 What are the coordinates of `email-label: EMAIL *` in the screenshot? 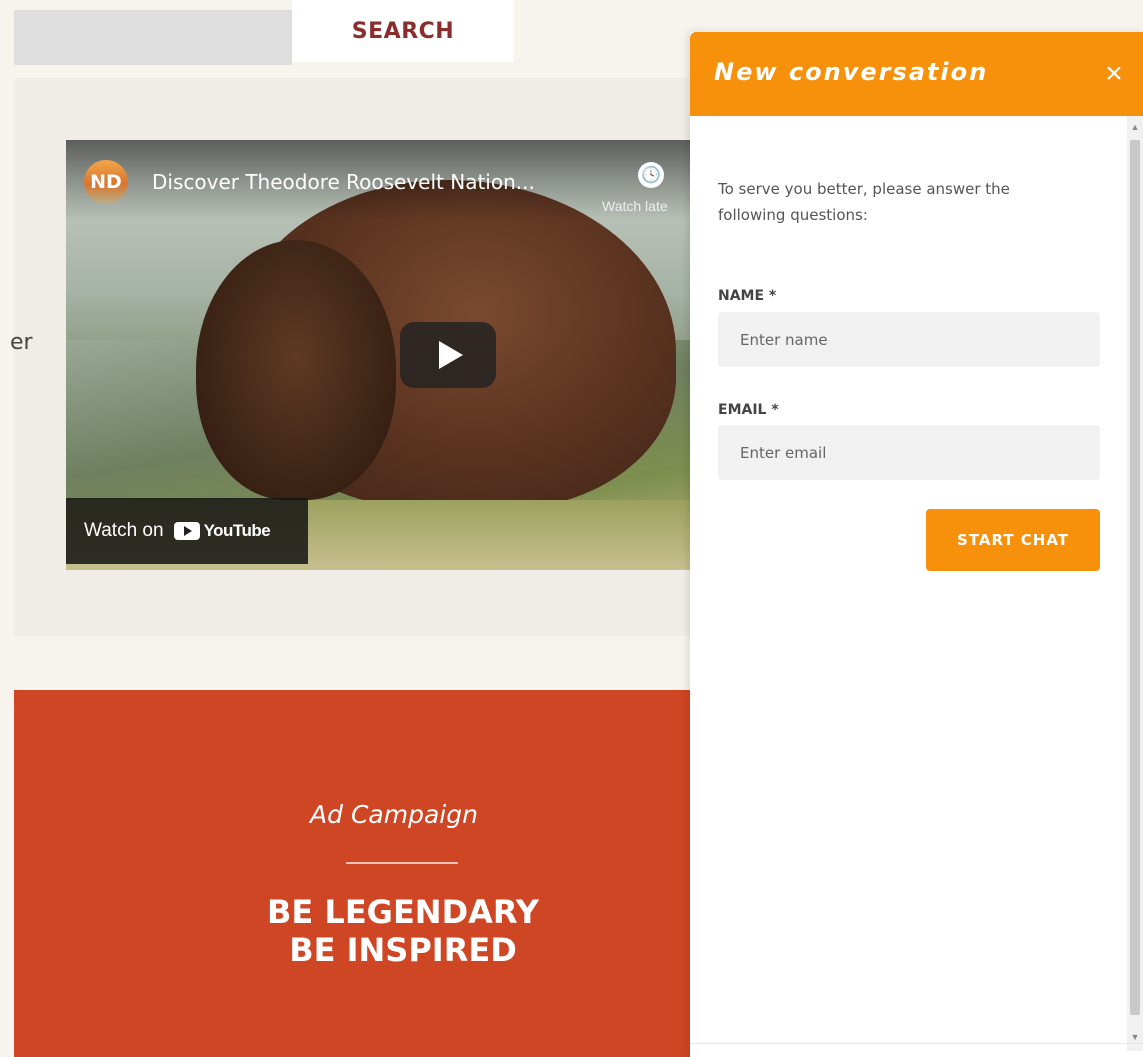 It's located at (748, 410).